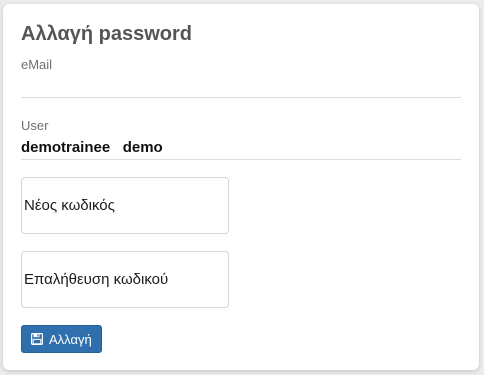 This screenshot has height=375, width=484. I want to click on new-password-field-container, so click(125, 205).